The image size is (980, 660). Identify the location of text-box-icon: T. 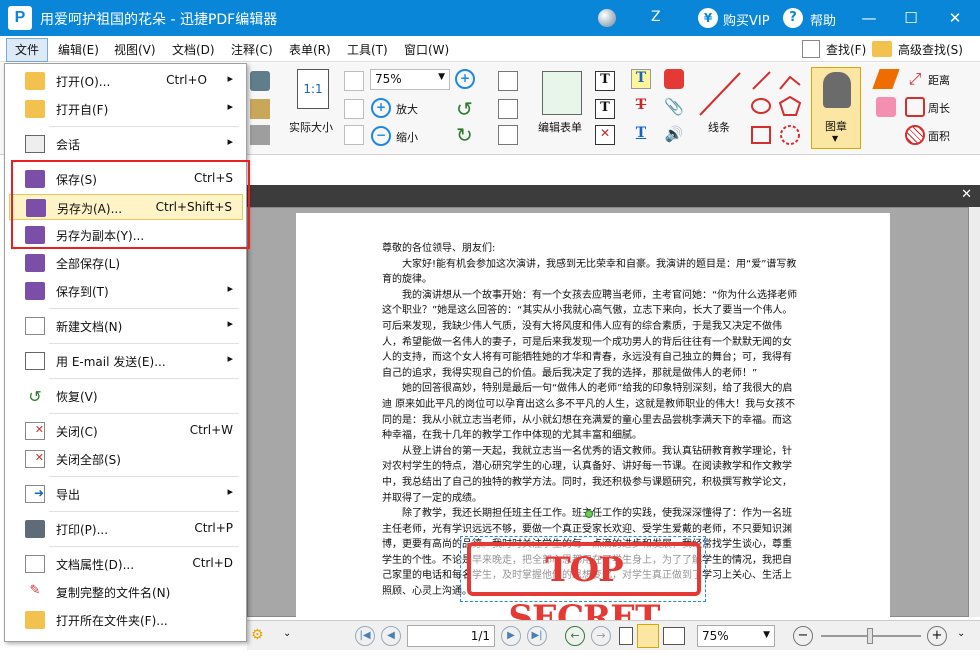
(605, 81).